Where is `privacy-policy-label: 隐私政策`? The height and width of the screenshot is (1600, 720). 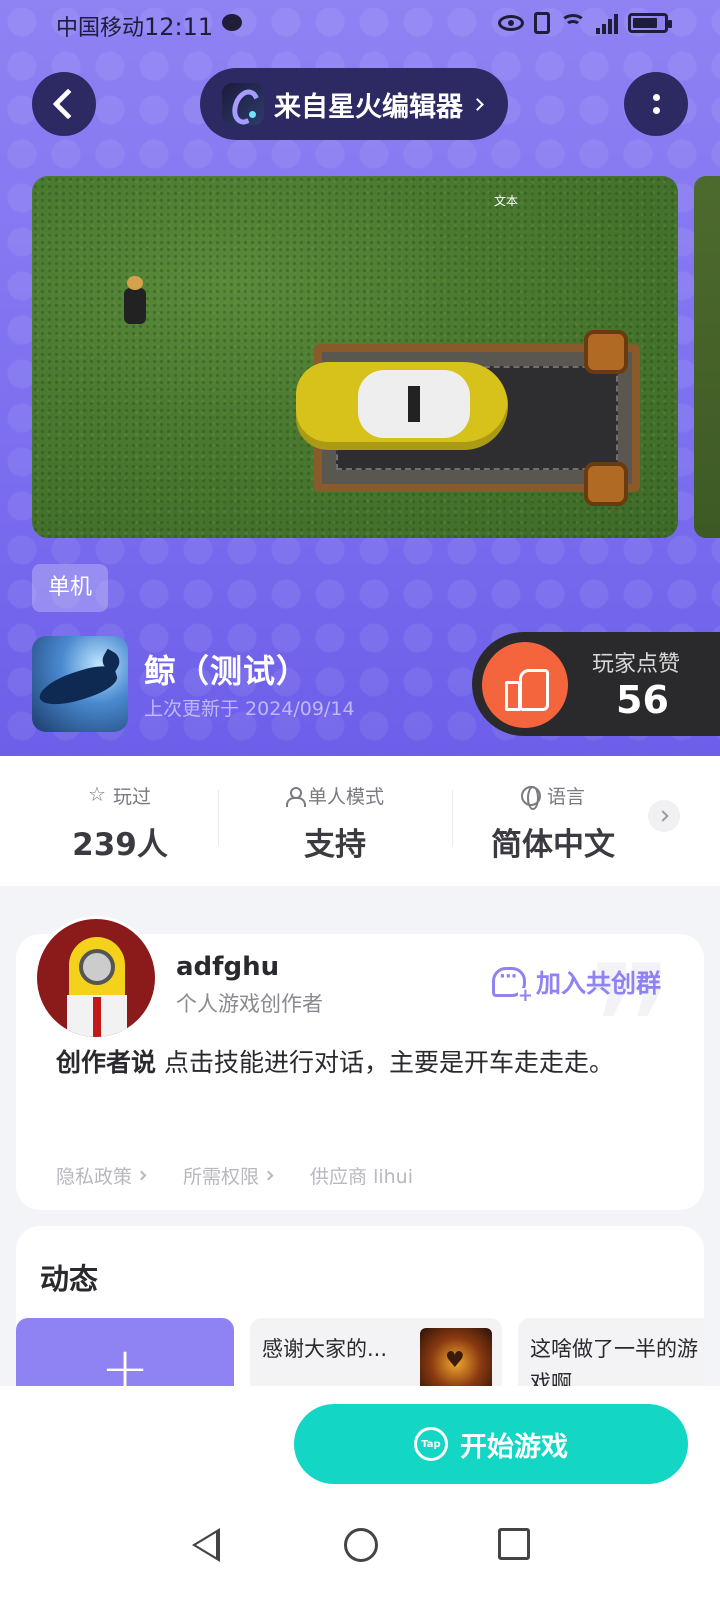
privacy-policy-label: 隐私政策 is located at coordinates (94, 1177).